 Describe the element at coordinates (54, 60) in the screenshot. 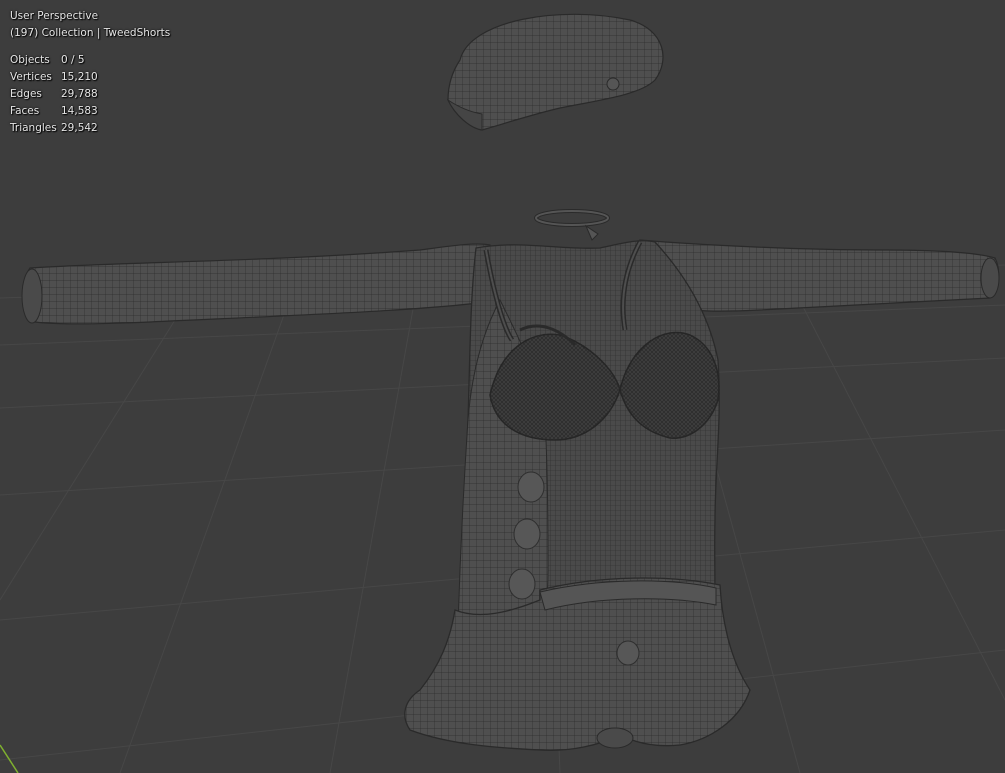

I see `stat-row-objects: Objects 0 / 5` at that location.